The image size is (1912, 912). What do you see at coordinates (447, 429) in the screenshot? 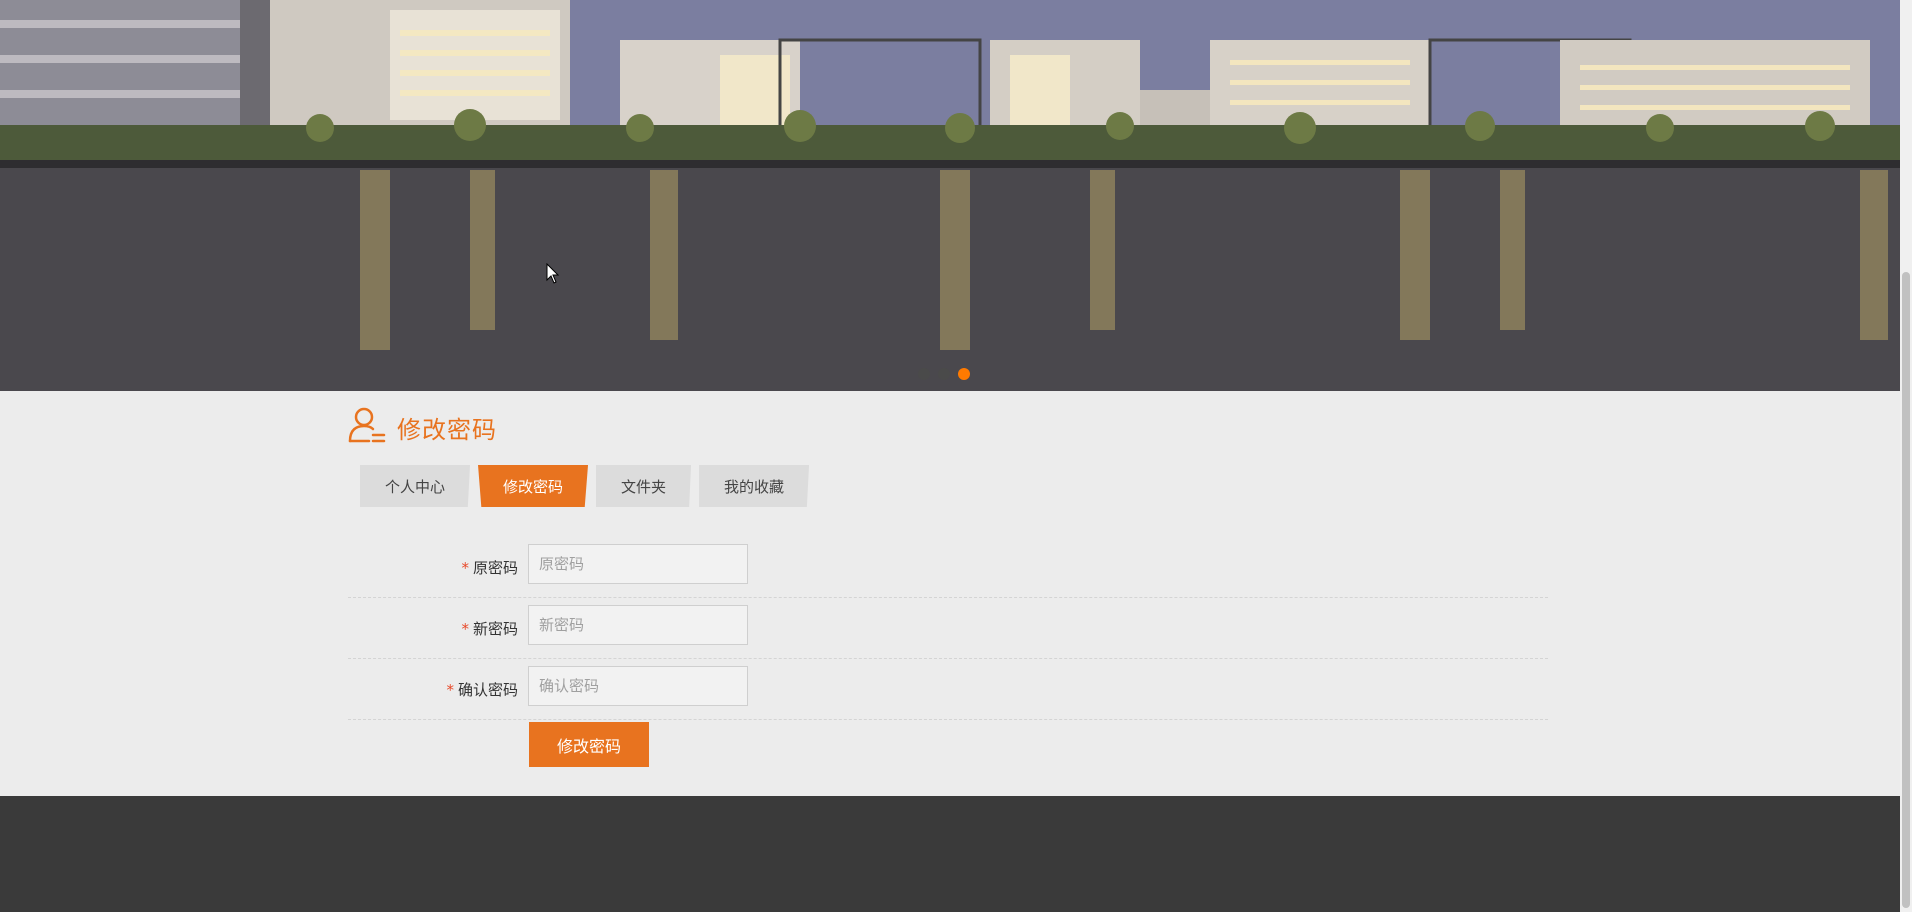
I see `page-title: 修改密码` at bounding box center [447, 429].